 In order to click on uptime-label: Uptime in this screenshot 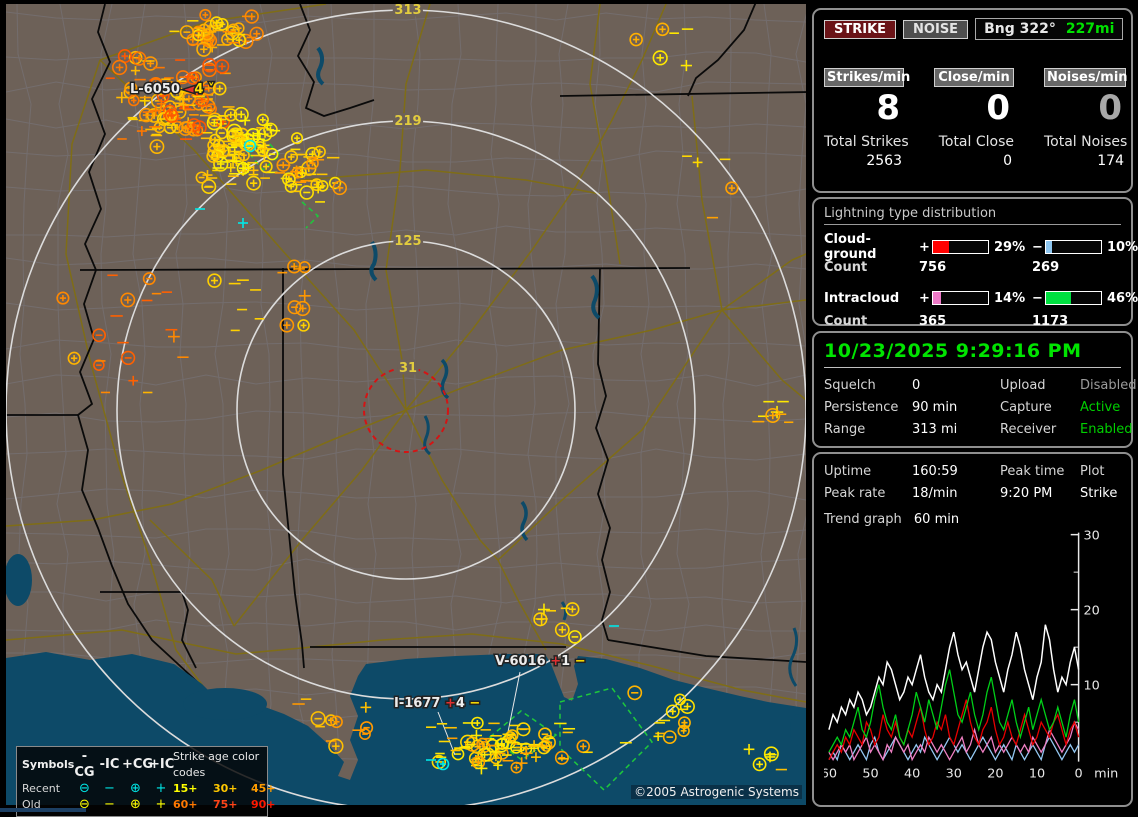, I will do `click(848, 471)`.